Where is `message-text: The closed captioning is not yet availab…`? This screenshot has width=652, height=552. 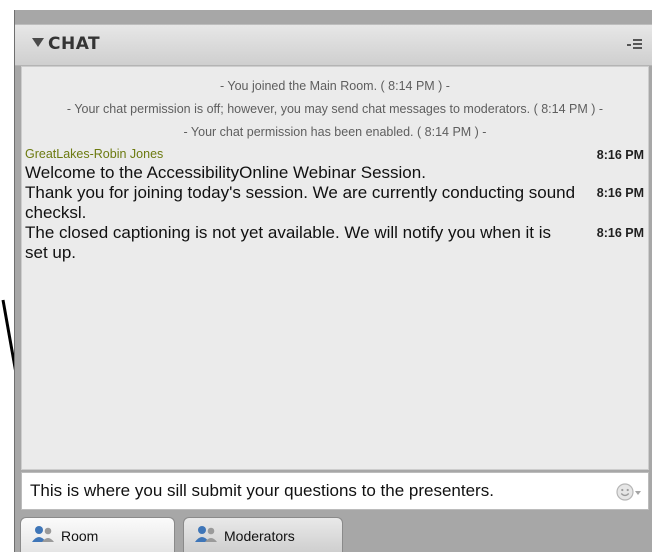
message-text: The closed captioning is not yet availab… is located at coordinates (288, 242).